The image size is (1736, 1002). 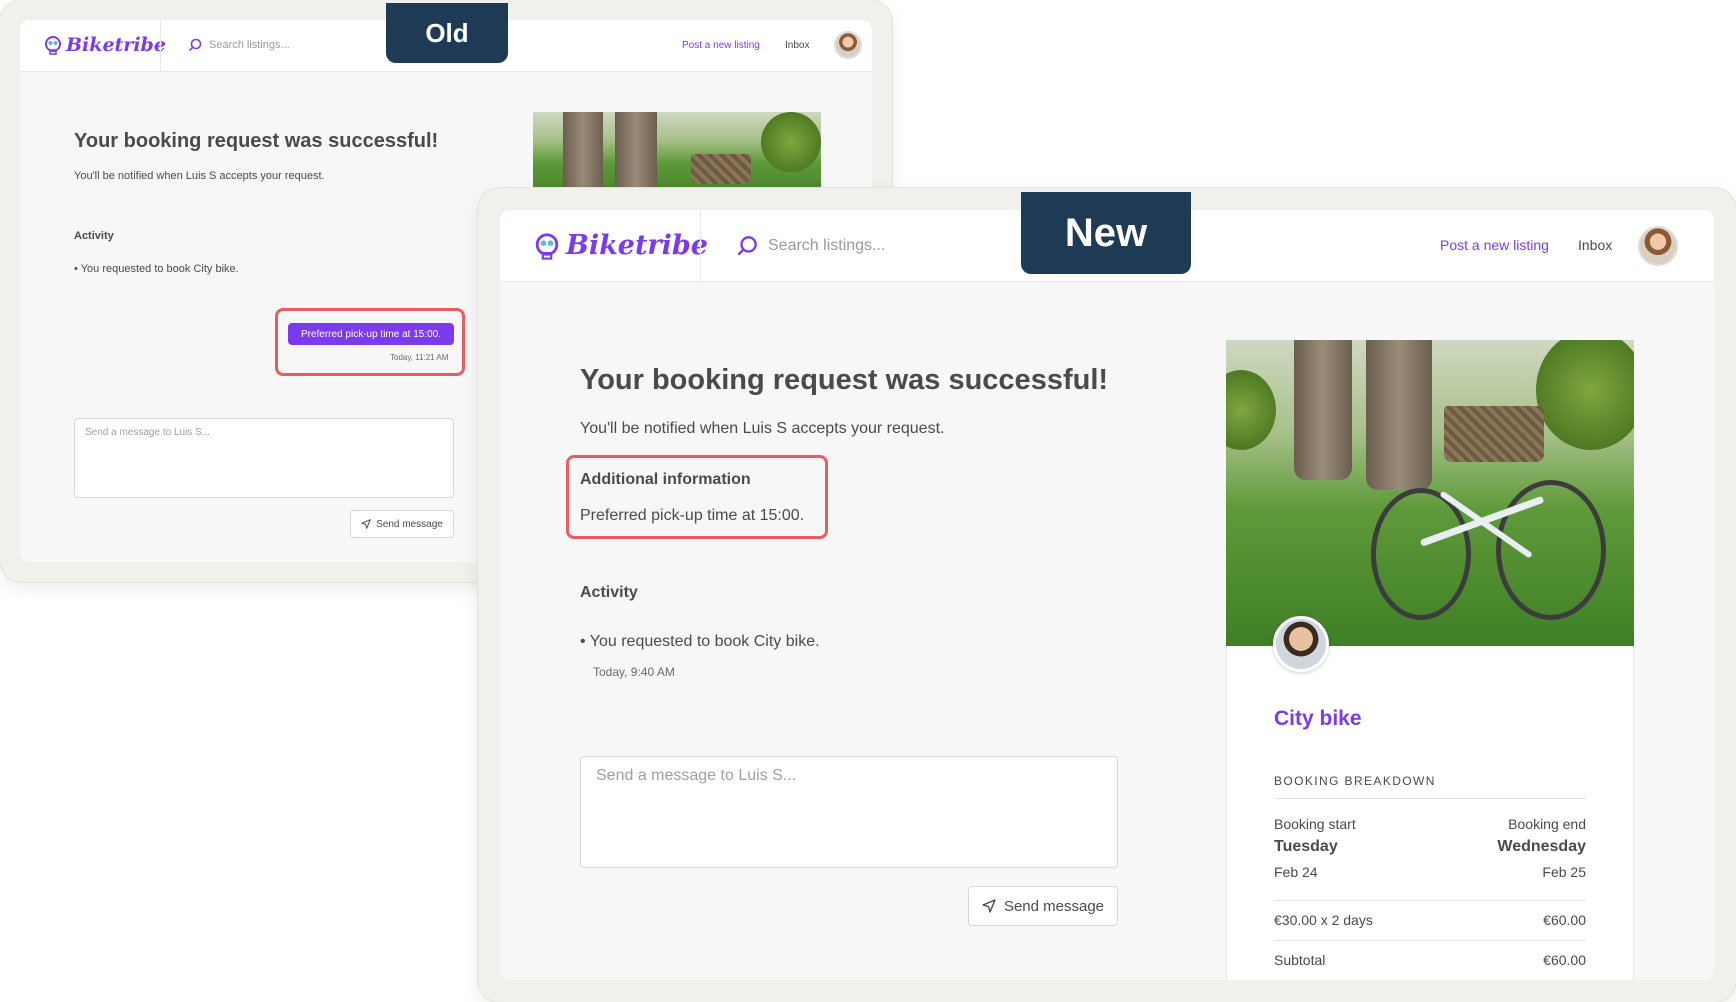 I want to click on rate-value: €60.00, so click(x=1564, y=920).